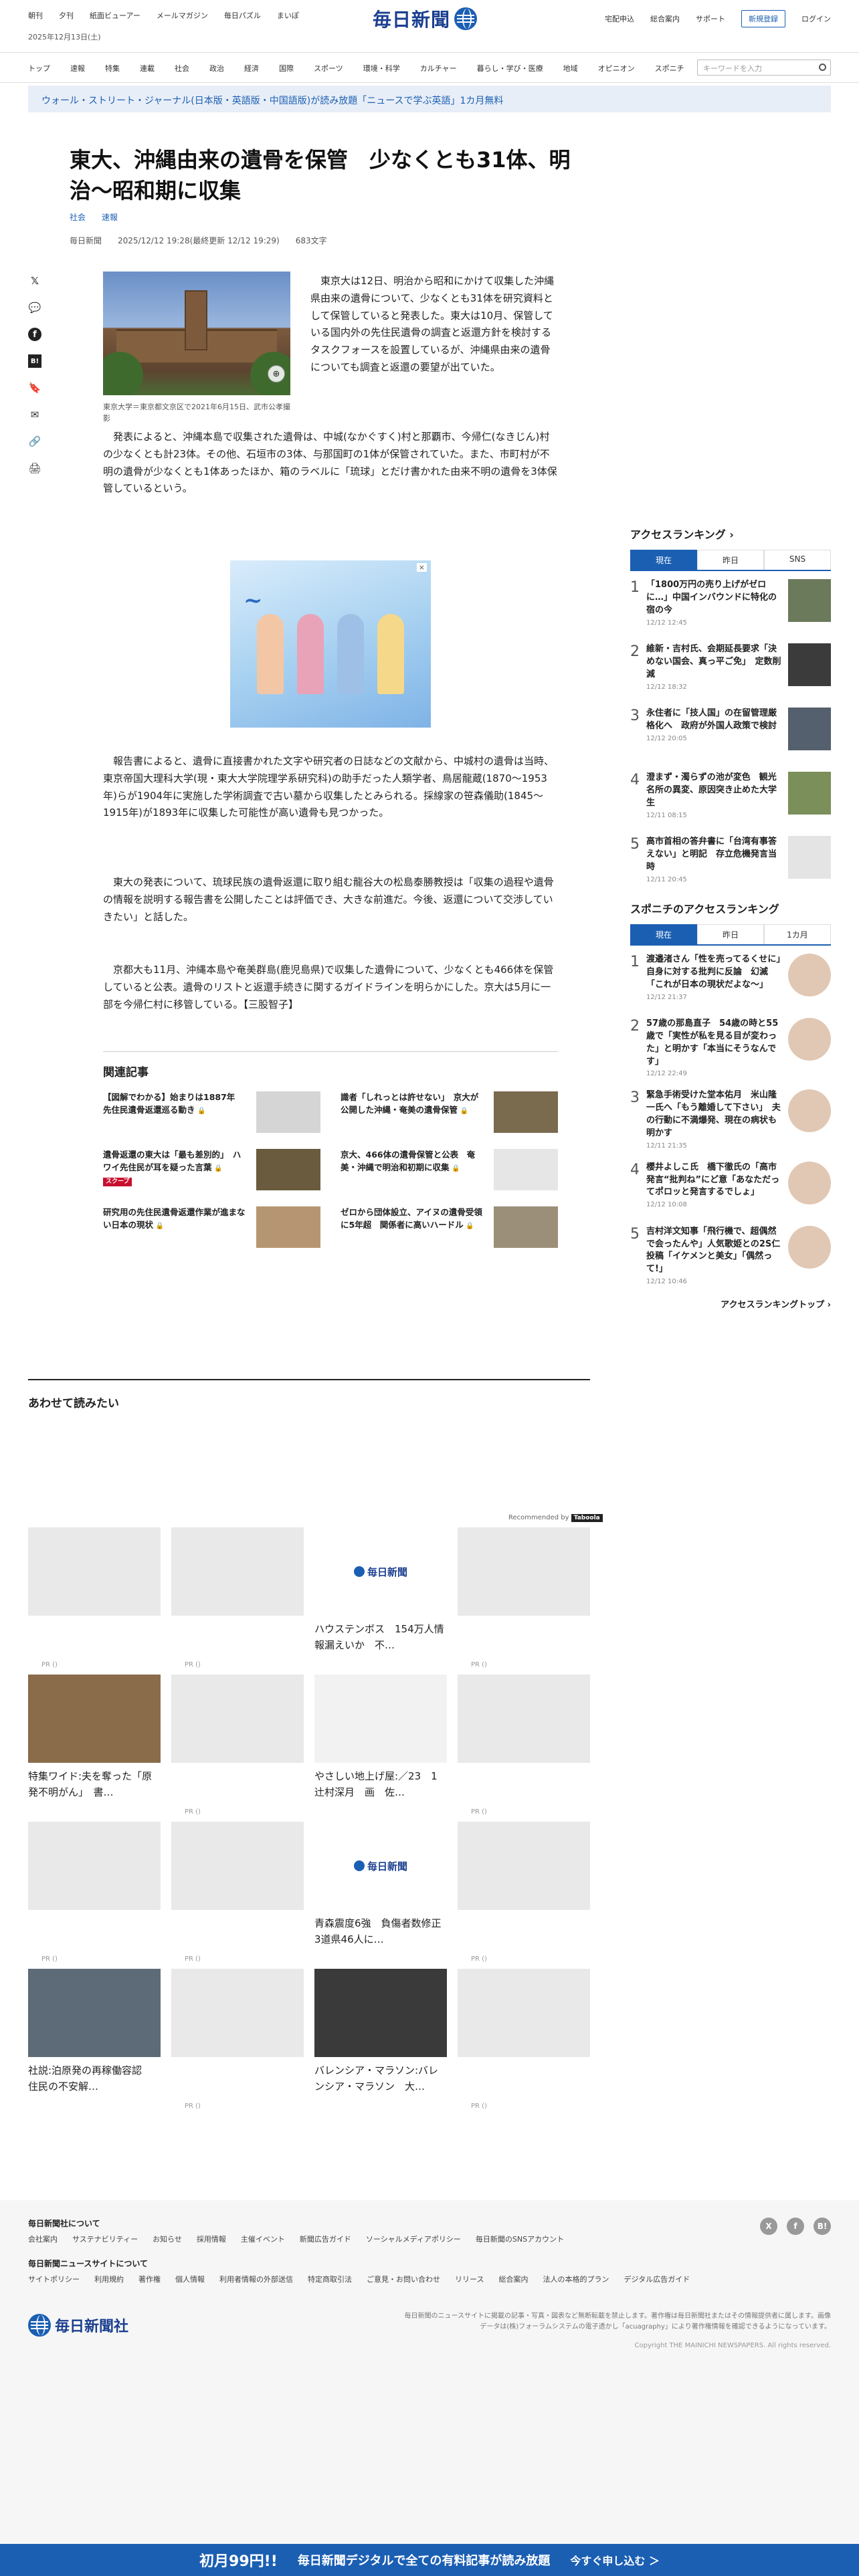 The width and height of the screenshot is (859, 2576). What do you see at coordinates (110, 217) in the screenshot?
I see `tag-breaking: 速報` at bounding box center [110, 217].